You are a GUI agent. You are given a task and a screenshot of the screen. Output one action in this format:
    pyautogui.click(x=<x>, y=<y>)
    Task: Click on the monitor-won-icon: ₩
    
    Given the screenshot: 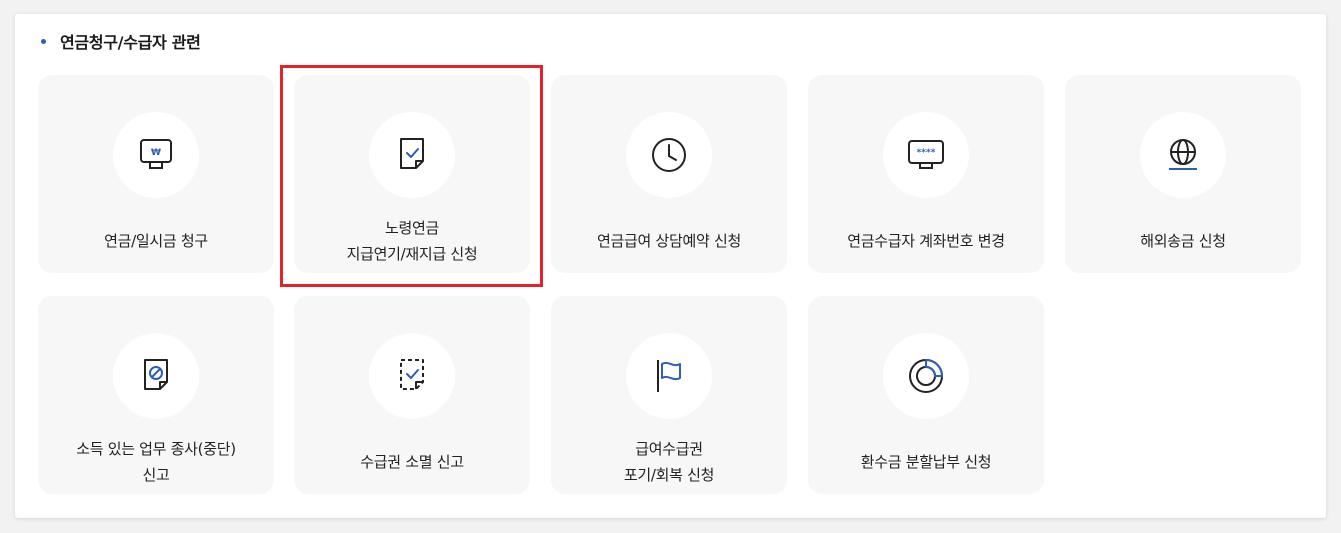 What is the action you would take?
    pyautogui.click(x=156, y=154)
    